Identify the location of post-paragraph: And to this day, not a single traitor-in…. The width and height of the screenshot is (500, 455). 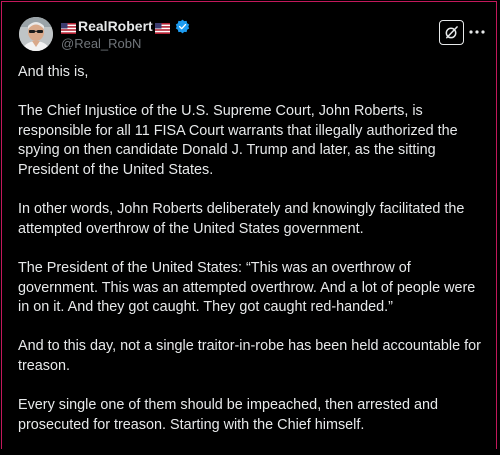
(249, 356).